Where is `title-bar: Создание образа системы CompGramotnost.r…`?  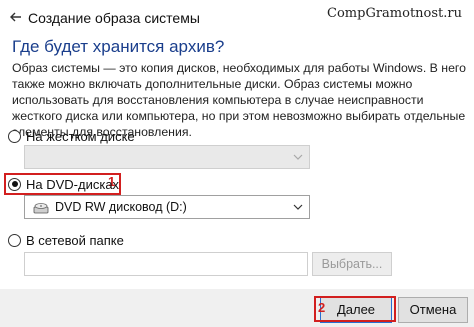
title-bar: Создание образа системы CompGramotnost.r… is located at coordinates (237, 17).